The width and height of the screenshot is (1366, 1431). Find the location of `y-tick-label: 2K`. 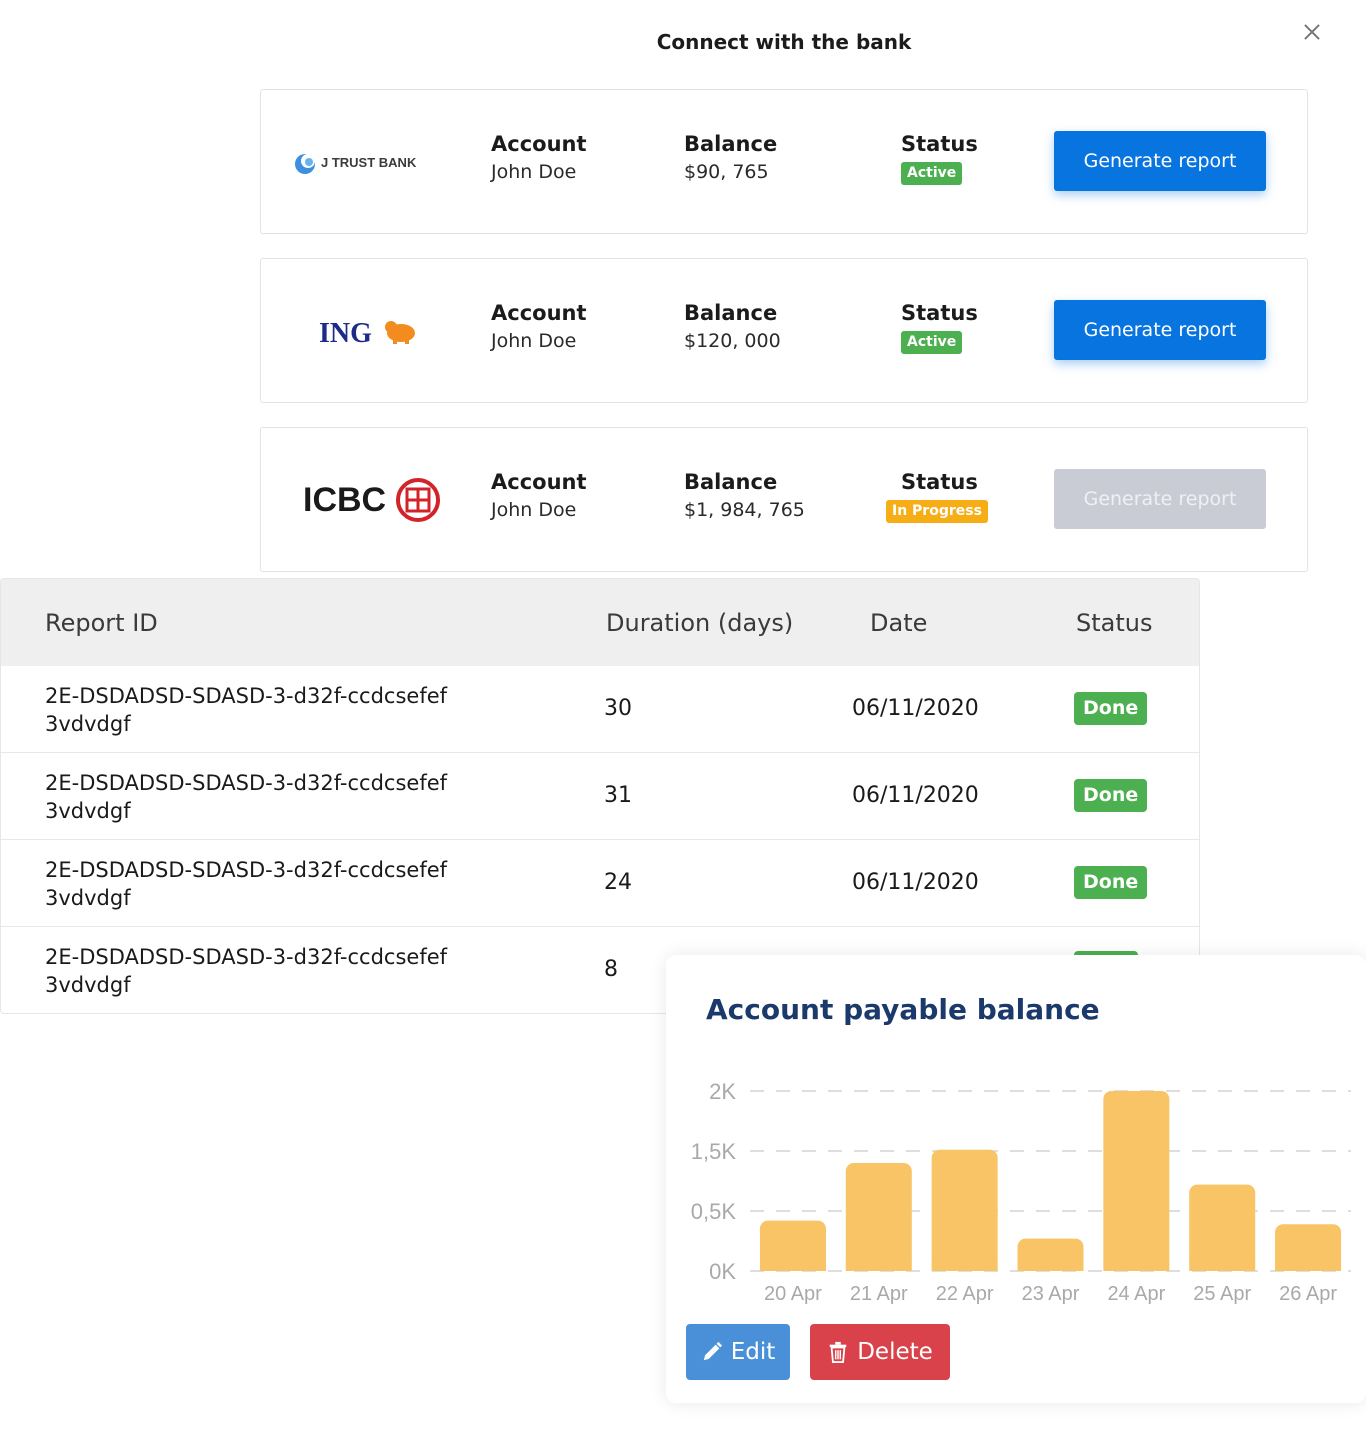

y-tick-label: 2K is located at coordinates (722, 1091).